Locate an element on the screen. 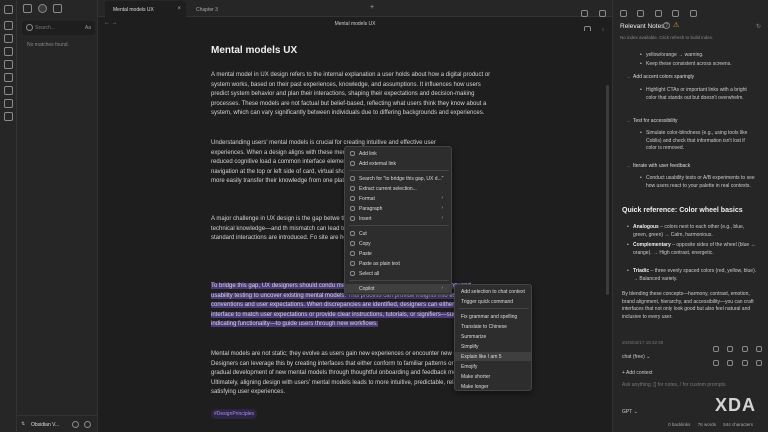 This screenshot has height=432, width=768. char-count: 544 characters is located at coordinates (738, 424).